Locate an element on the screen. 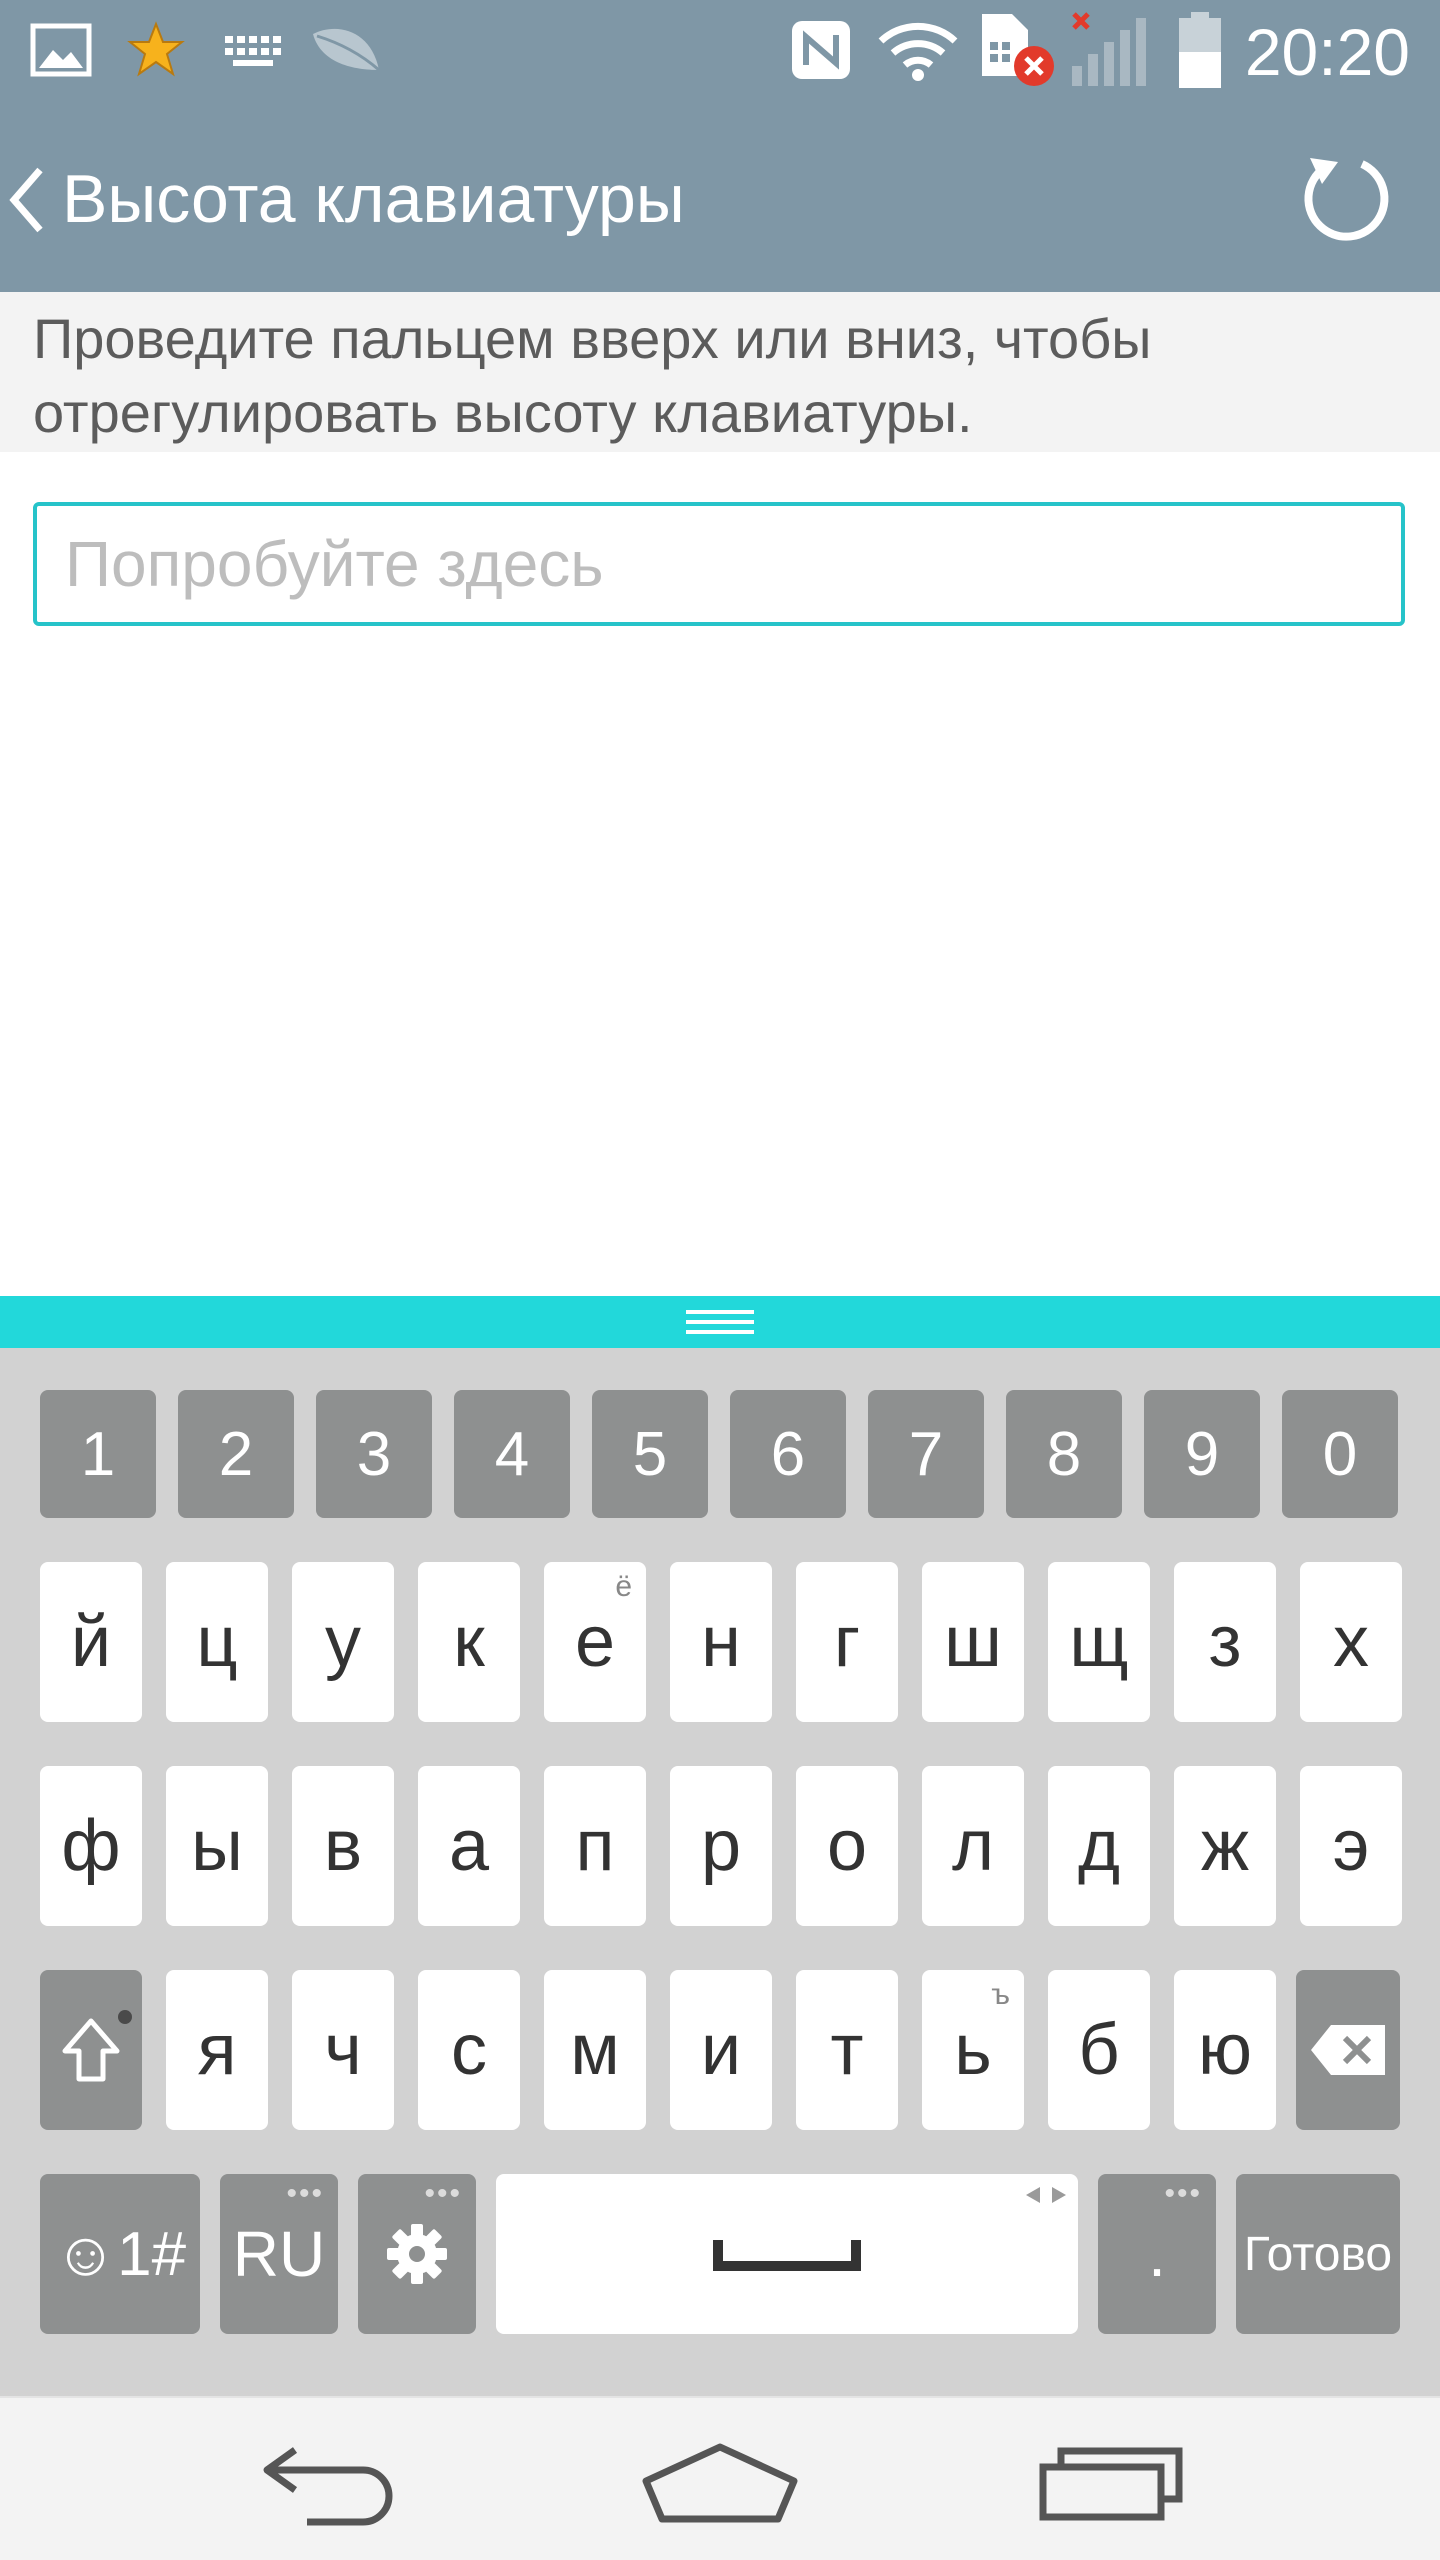 This screenshot has height=2560, width=1440. settings-key: ••• is located at coordinates (417, 2254).